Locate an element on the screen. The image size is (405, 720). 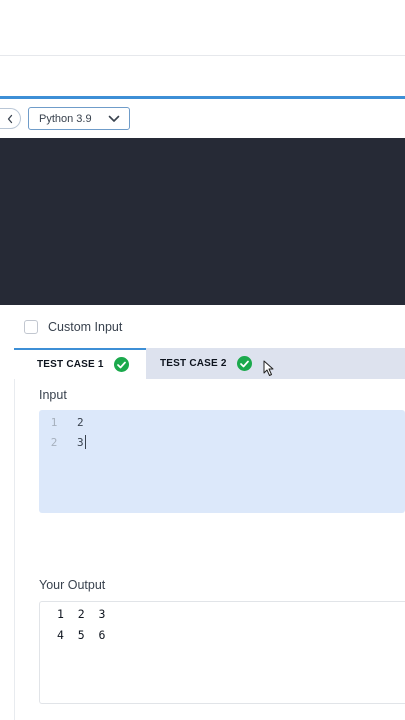
custom-input-checkbox is located at coordinates (31, 327).